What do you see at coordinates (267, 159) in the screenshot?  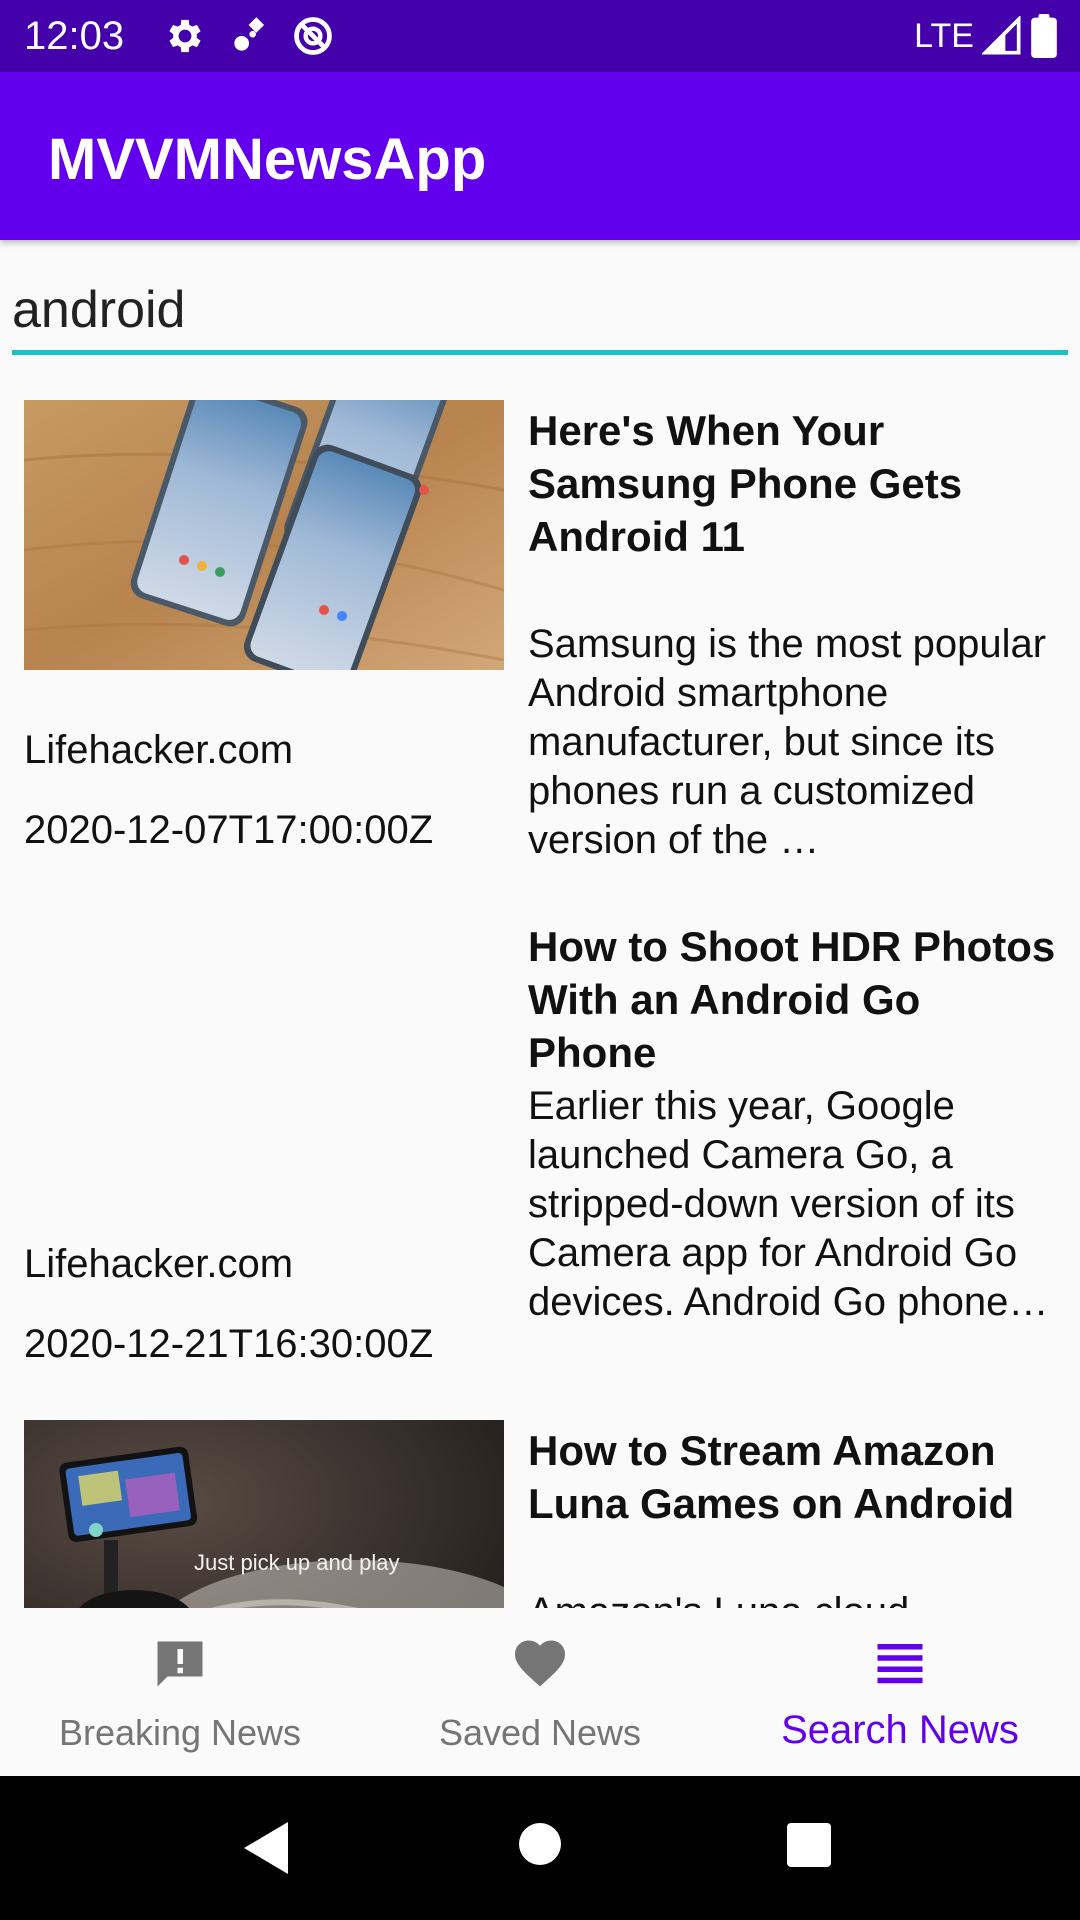 I see `app-title: MVVMNewsApp` at bounding box center [267, 159].